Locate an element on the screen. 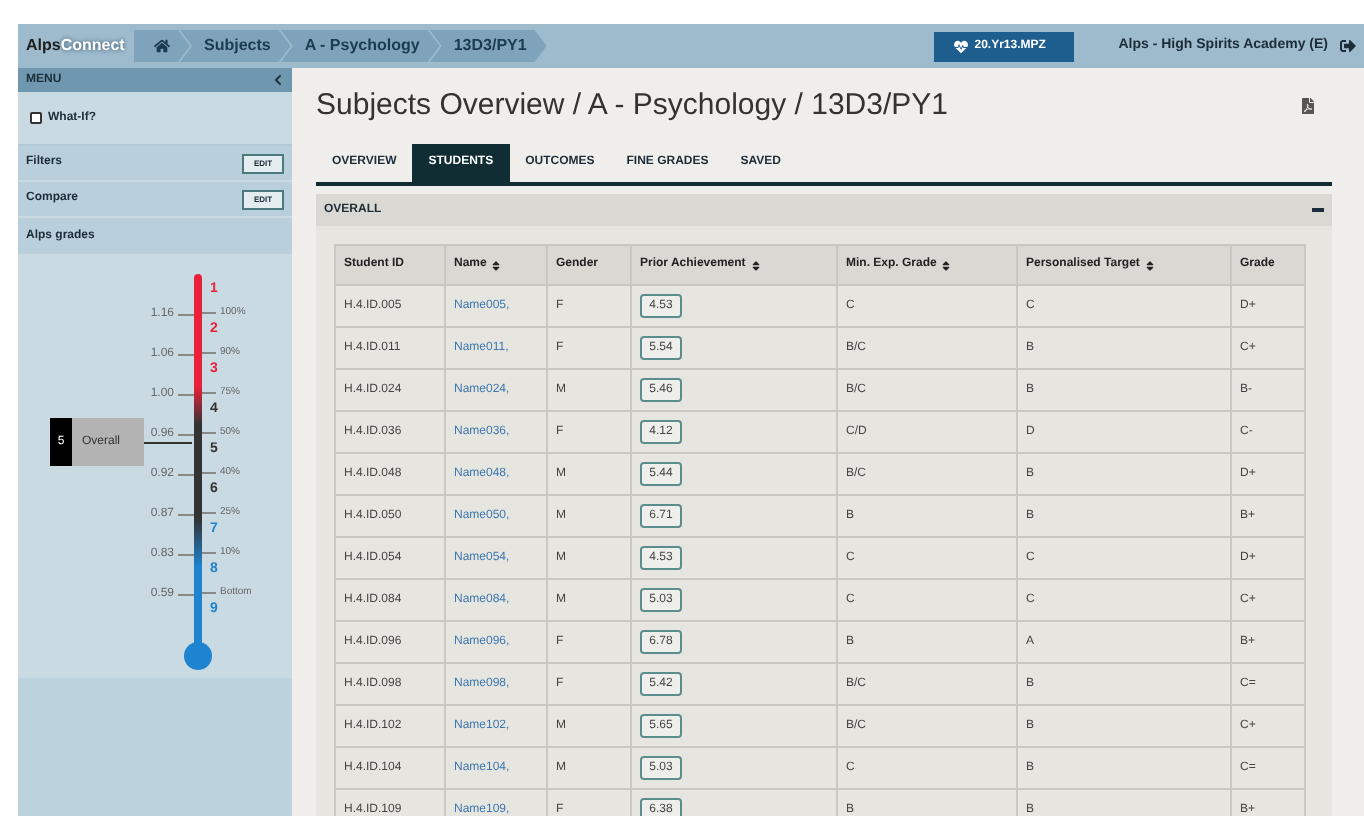 Image resolution: width=1364 pixels, height=816 pixels. home-icon is located at coordinates (162, 46).